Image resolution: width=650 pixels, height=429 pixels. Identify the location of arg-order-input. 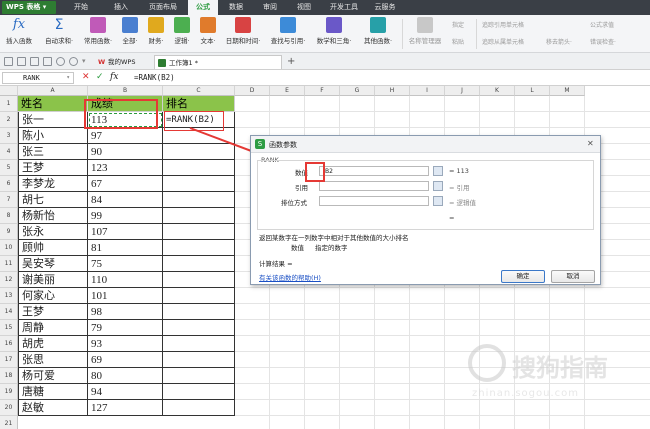
(374, 201).